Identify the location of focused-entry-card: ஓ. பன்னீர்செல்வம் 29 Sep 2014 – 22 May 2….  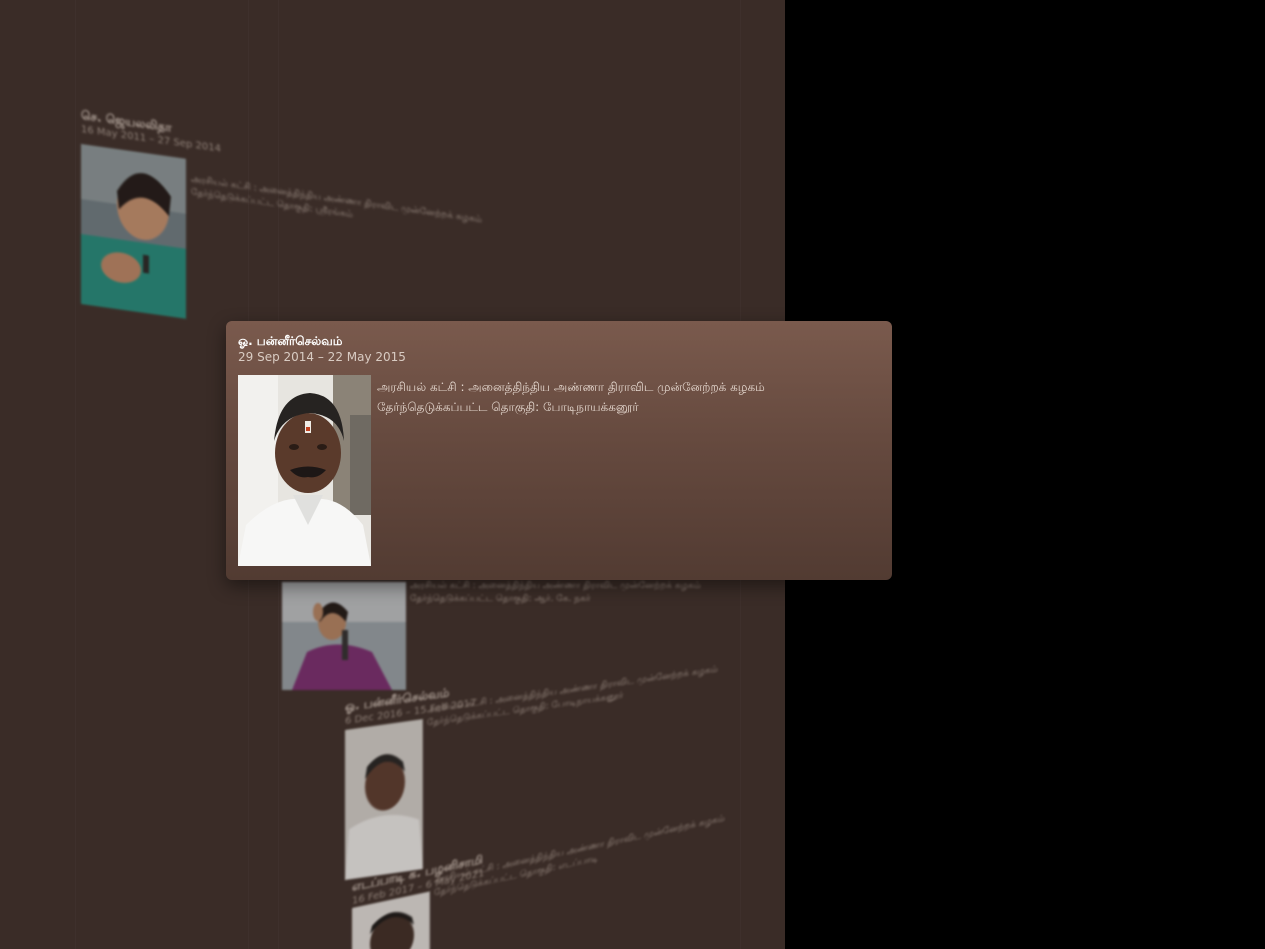
(559, 450).